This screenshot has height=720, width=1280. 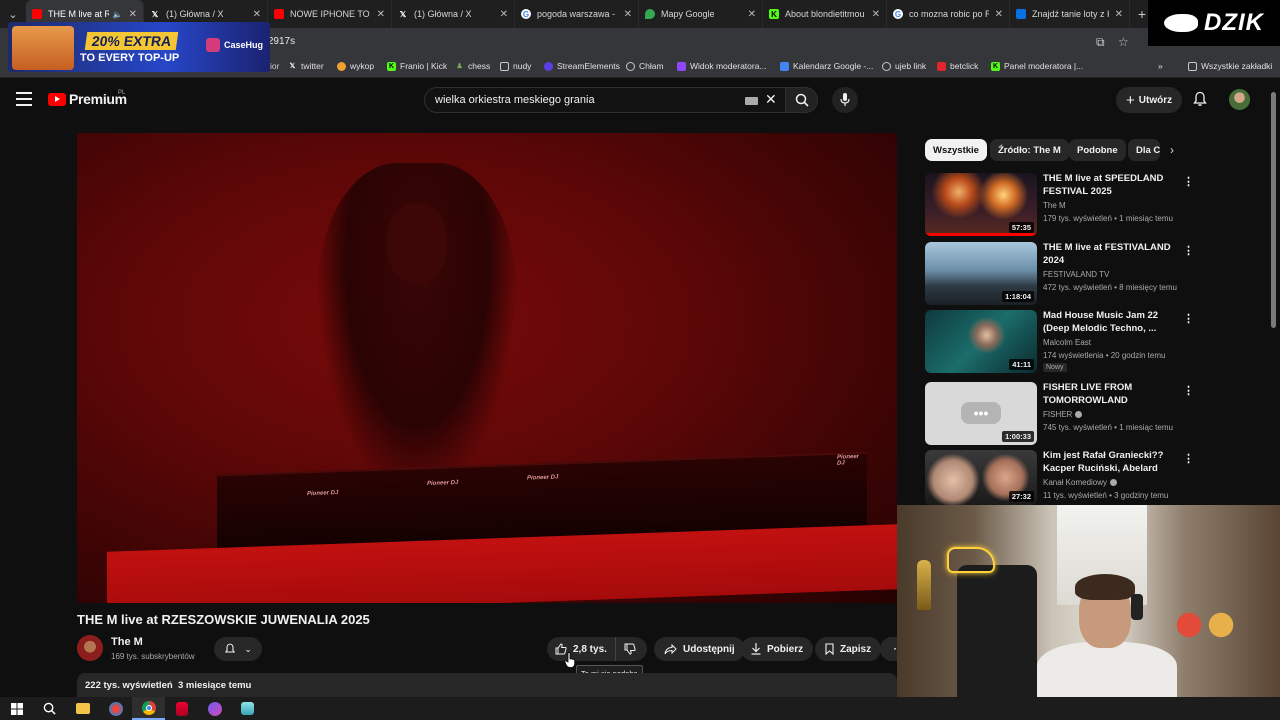 What do you see at coordinates (355, 66) in the screenshot?
I see `bookmark-item: wykop` at bounding box center [355, 66].